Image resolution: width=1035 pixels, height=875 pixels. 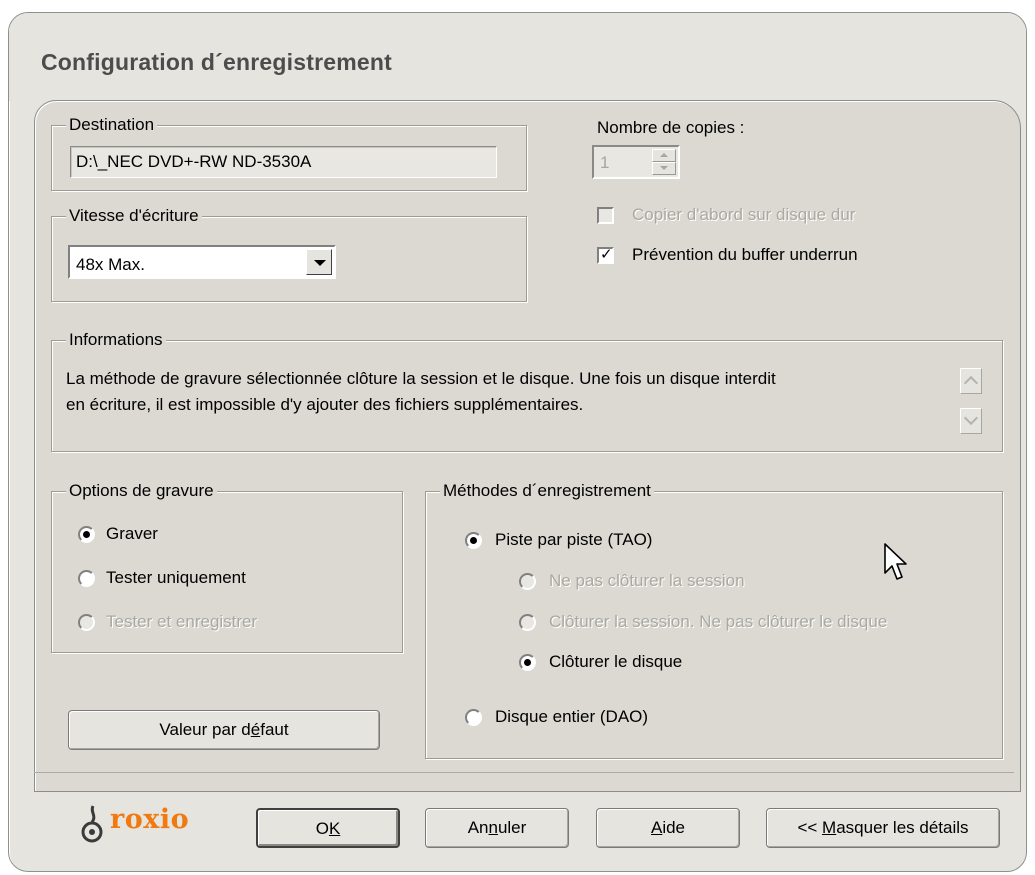 I want to click on info-legend: Informations, so click(x=116, y=340).